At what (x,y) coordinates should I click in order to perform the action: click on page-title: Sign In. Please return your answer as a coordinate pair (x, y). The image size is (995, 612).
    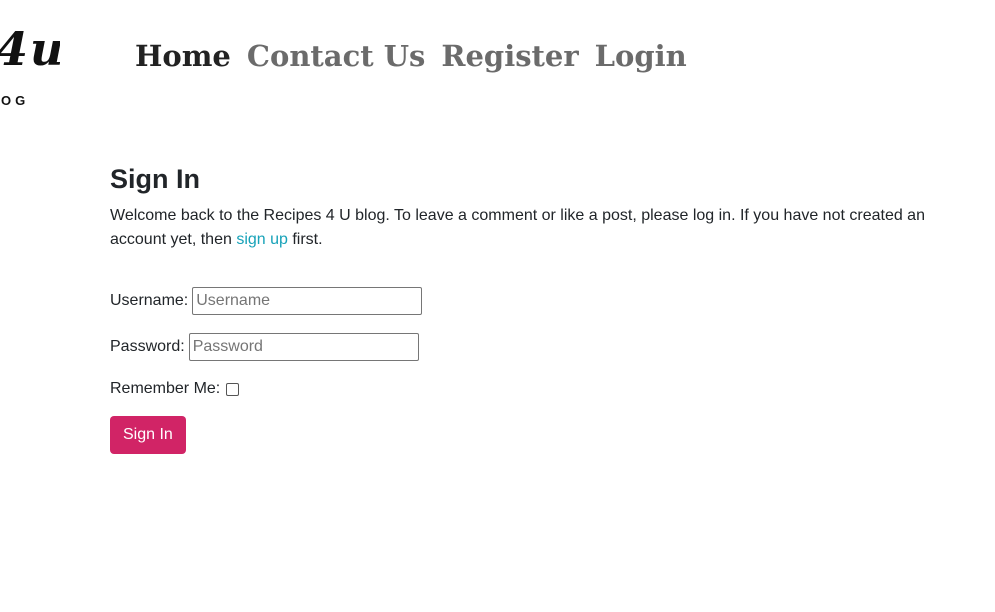
    Looking at the image, I should click on (155, 179).